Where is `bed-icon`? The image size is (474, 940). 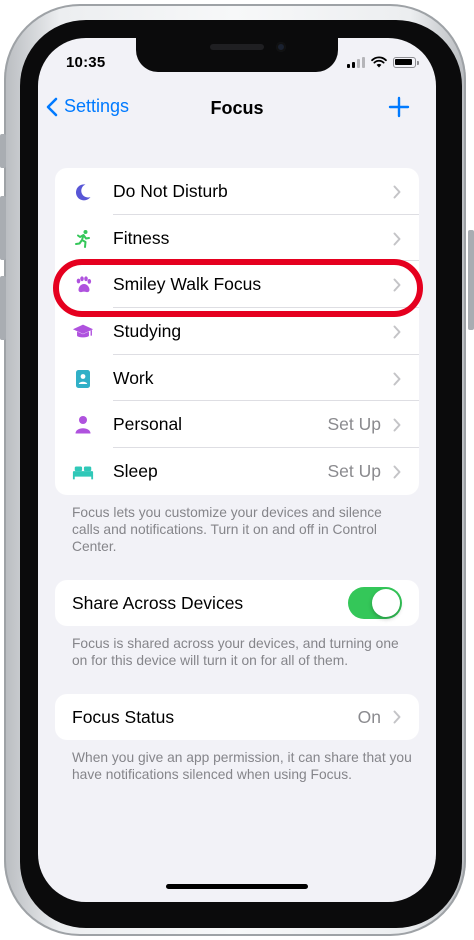
bed-icon is located at coordinates (83, 472).